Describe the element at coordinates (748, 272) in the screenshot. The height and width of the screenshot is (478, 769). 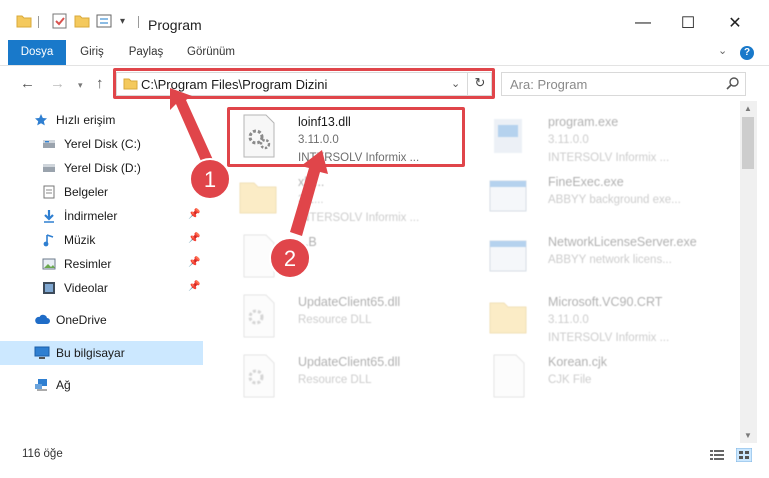
I see `vertical-scrollbar: ▲ ▼` at that location.